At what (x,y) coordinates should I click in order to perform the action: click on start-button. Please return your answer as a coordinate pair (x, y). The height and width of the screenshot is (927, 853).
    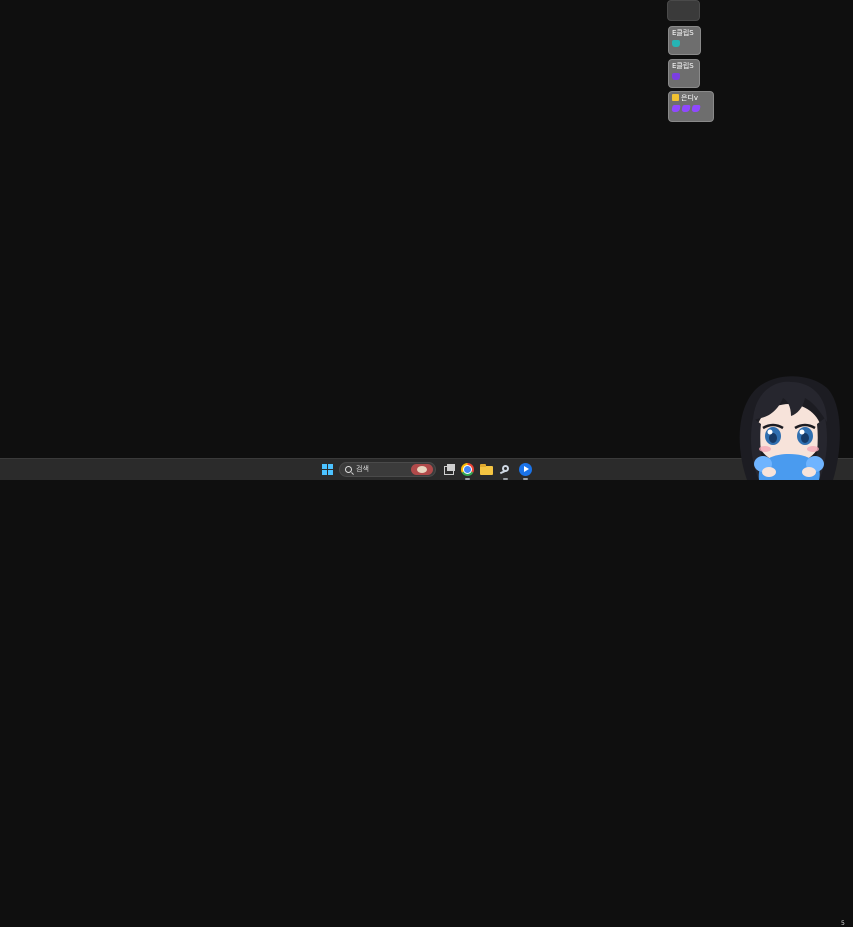
    Looking at the image, I should click on (327, 469).